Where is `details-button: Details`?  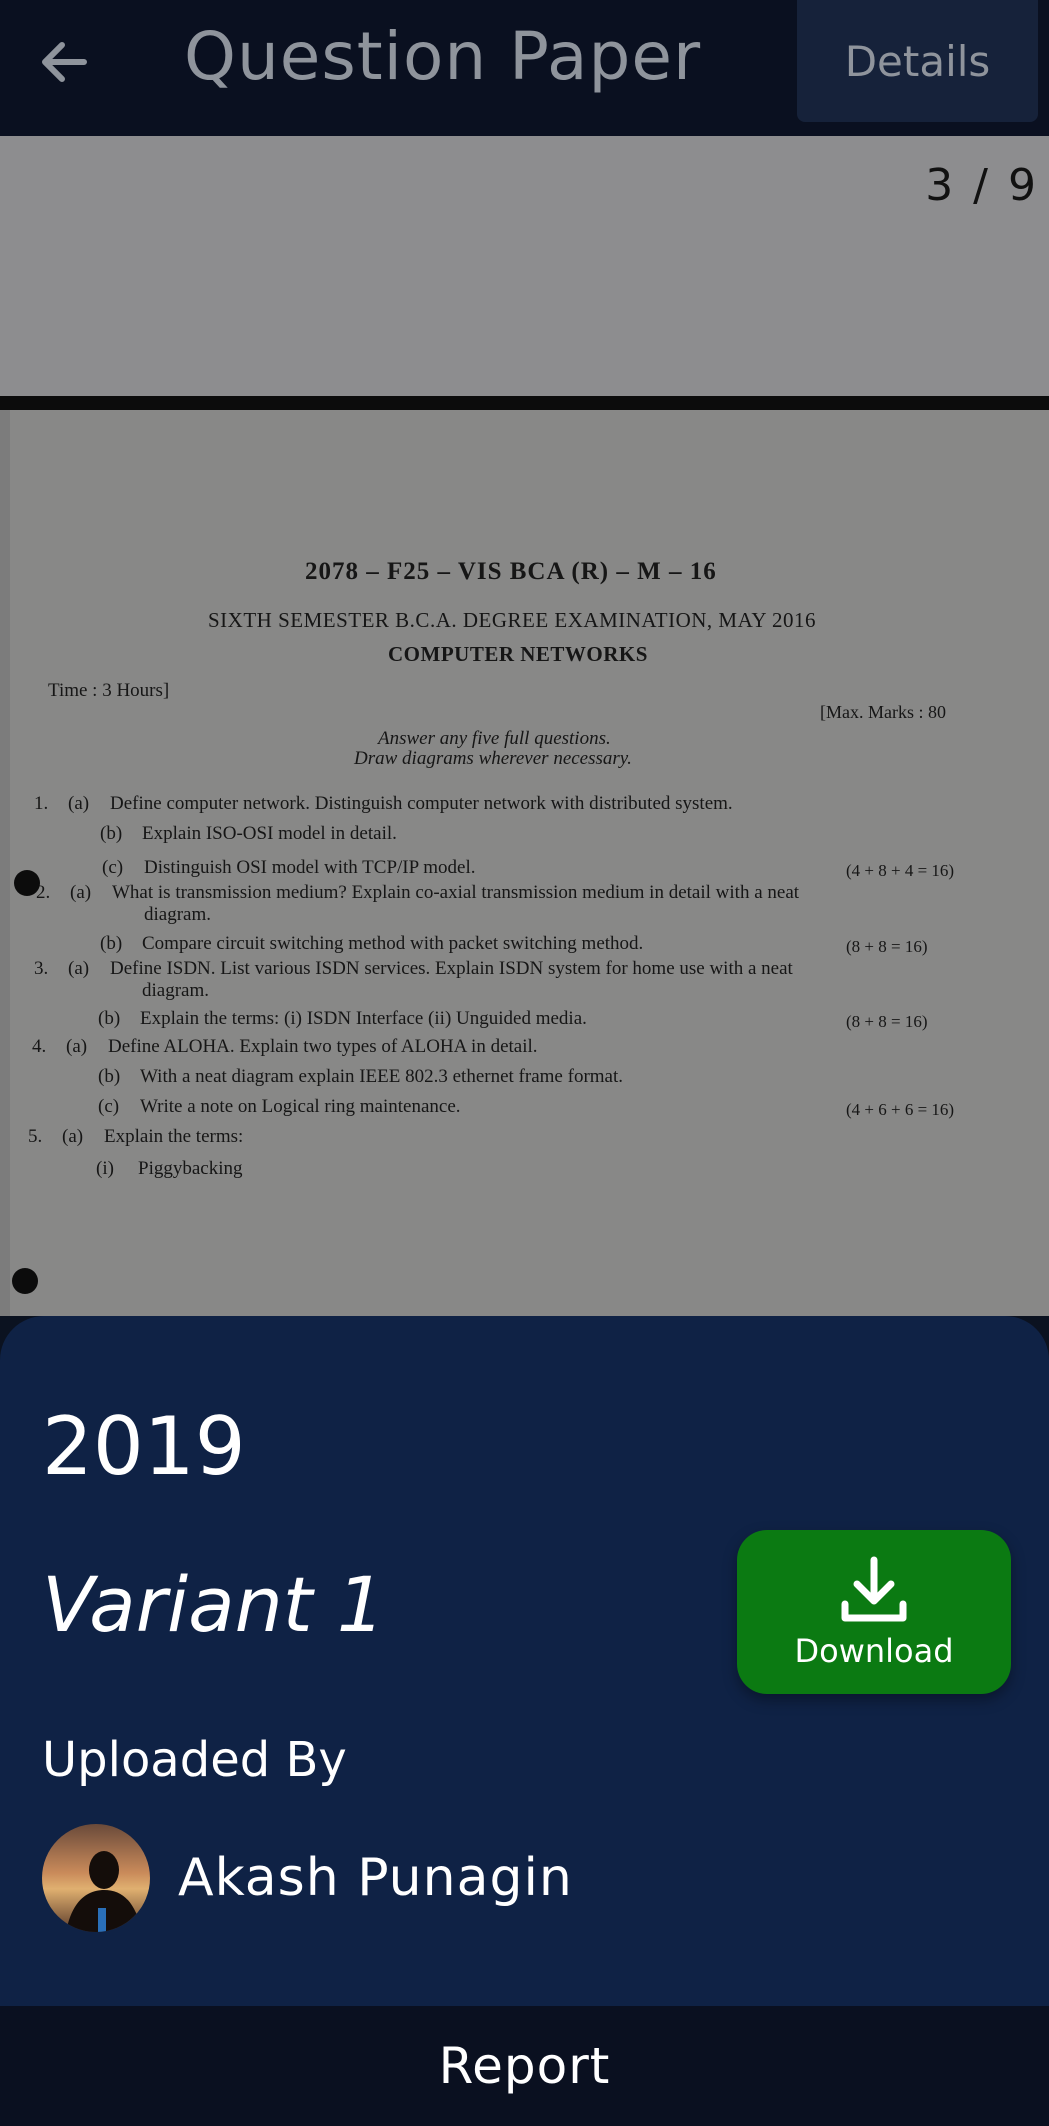
details-button: Details is located at coordinates (917, 61).